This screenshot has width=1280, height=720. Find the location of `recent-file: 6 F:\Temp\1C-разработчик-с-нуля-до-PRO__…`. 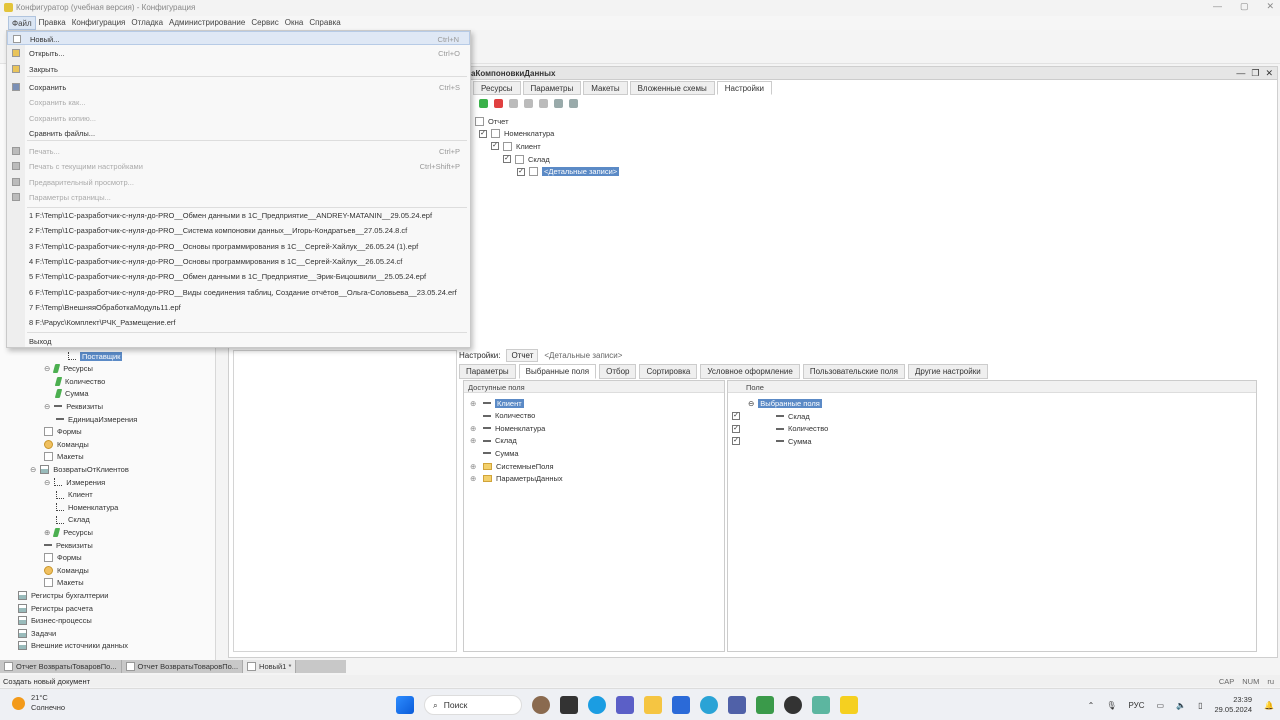

recent-file: 6 F:\Temp\1C-разработчик-с-нуля-до-PRO__… is located at coordinates (238, 292).